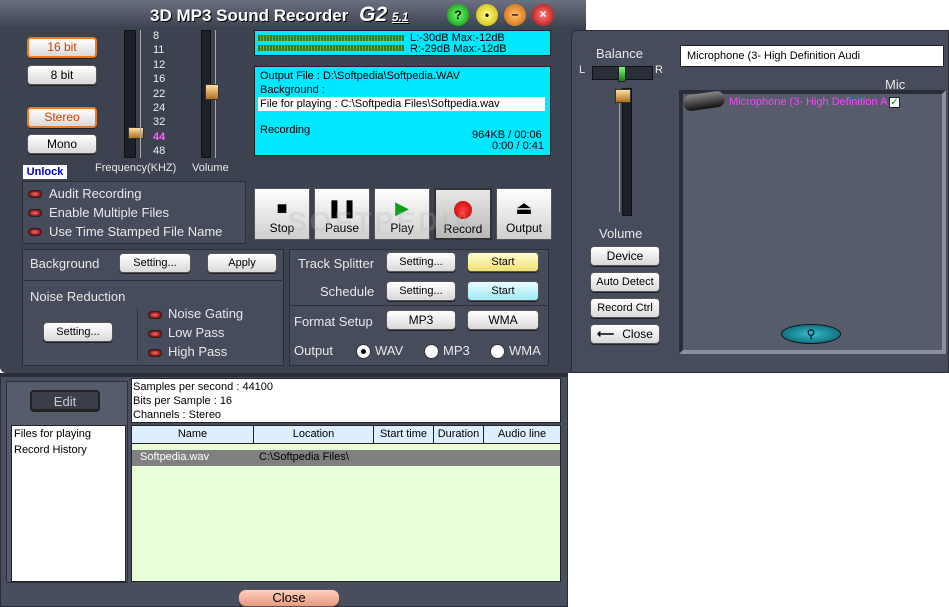 This screenshot has height=607, width=949. What do you see at coordinates (518, 146) in the screenshot?
I see `play-time-text: 0:00 / 0:41` at bounding box center [518, 146].